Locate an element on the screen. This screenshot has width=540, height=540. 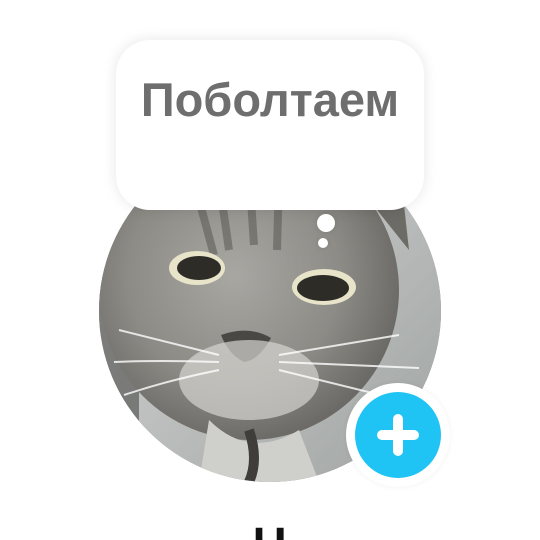
plus-icon is located at coordinates (398, 435).